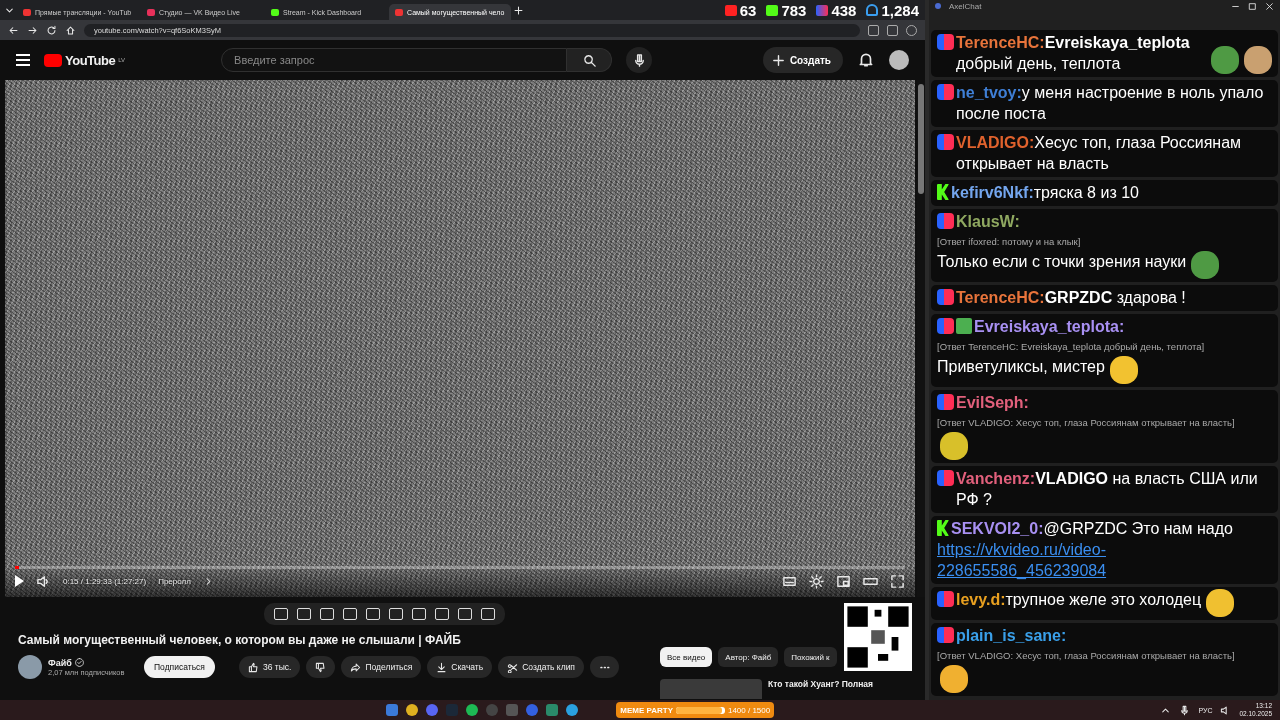  Describe the element at coordinates (900, 10) in the screenshot. I see `viewer-count: 1,284` at that location.